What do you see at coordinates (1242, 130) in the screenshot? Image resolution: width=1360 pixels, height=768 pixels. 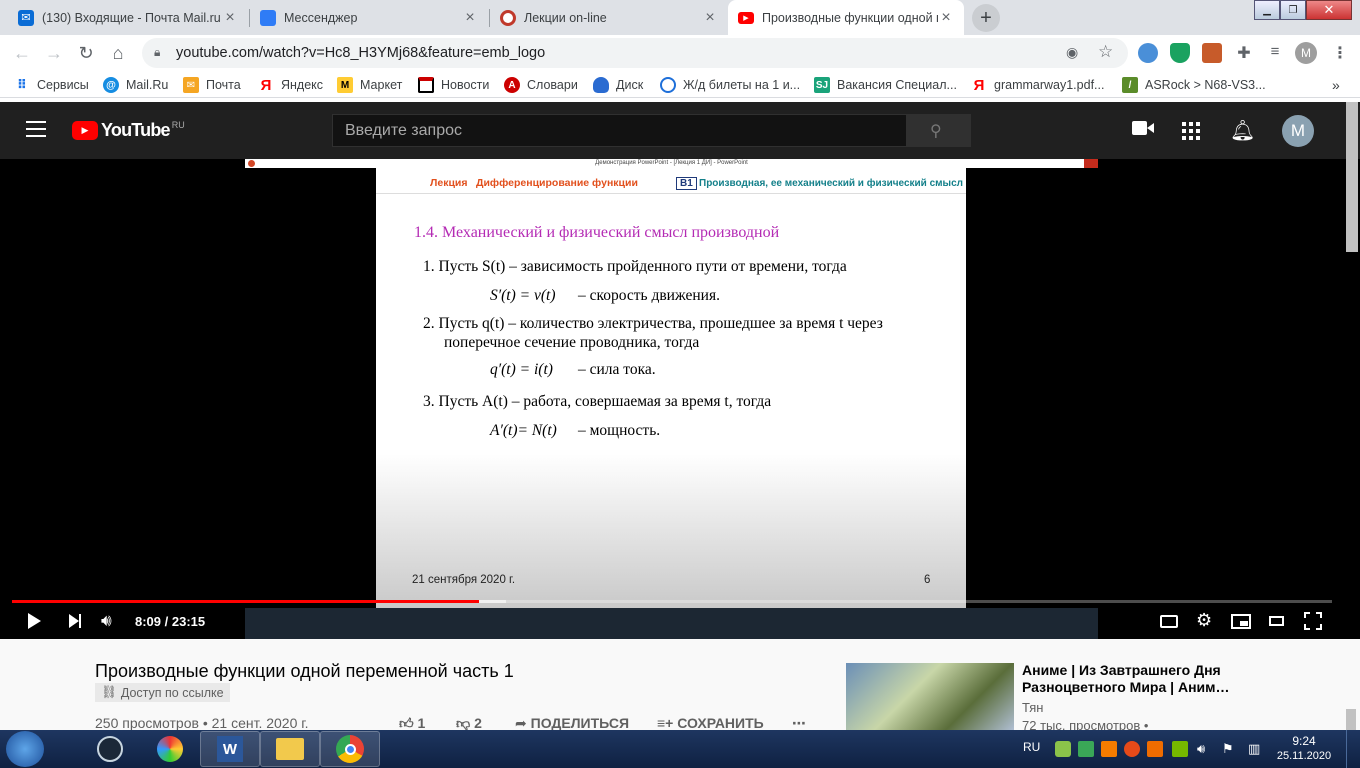 I see `notifications-bell-icon: 🔔︎` at bounding box center [1242, 130].